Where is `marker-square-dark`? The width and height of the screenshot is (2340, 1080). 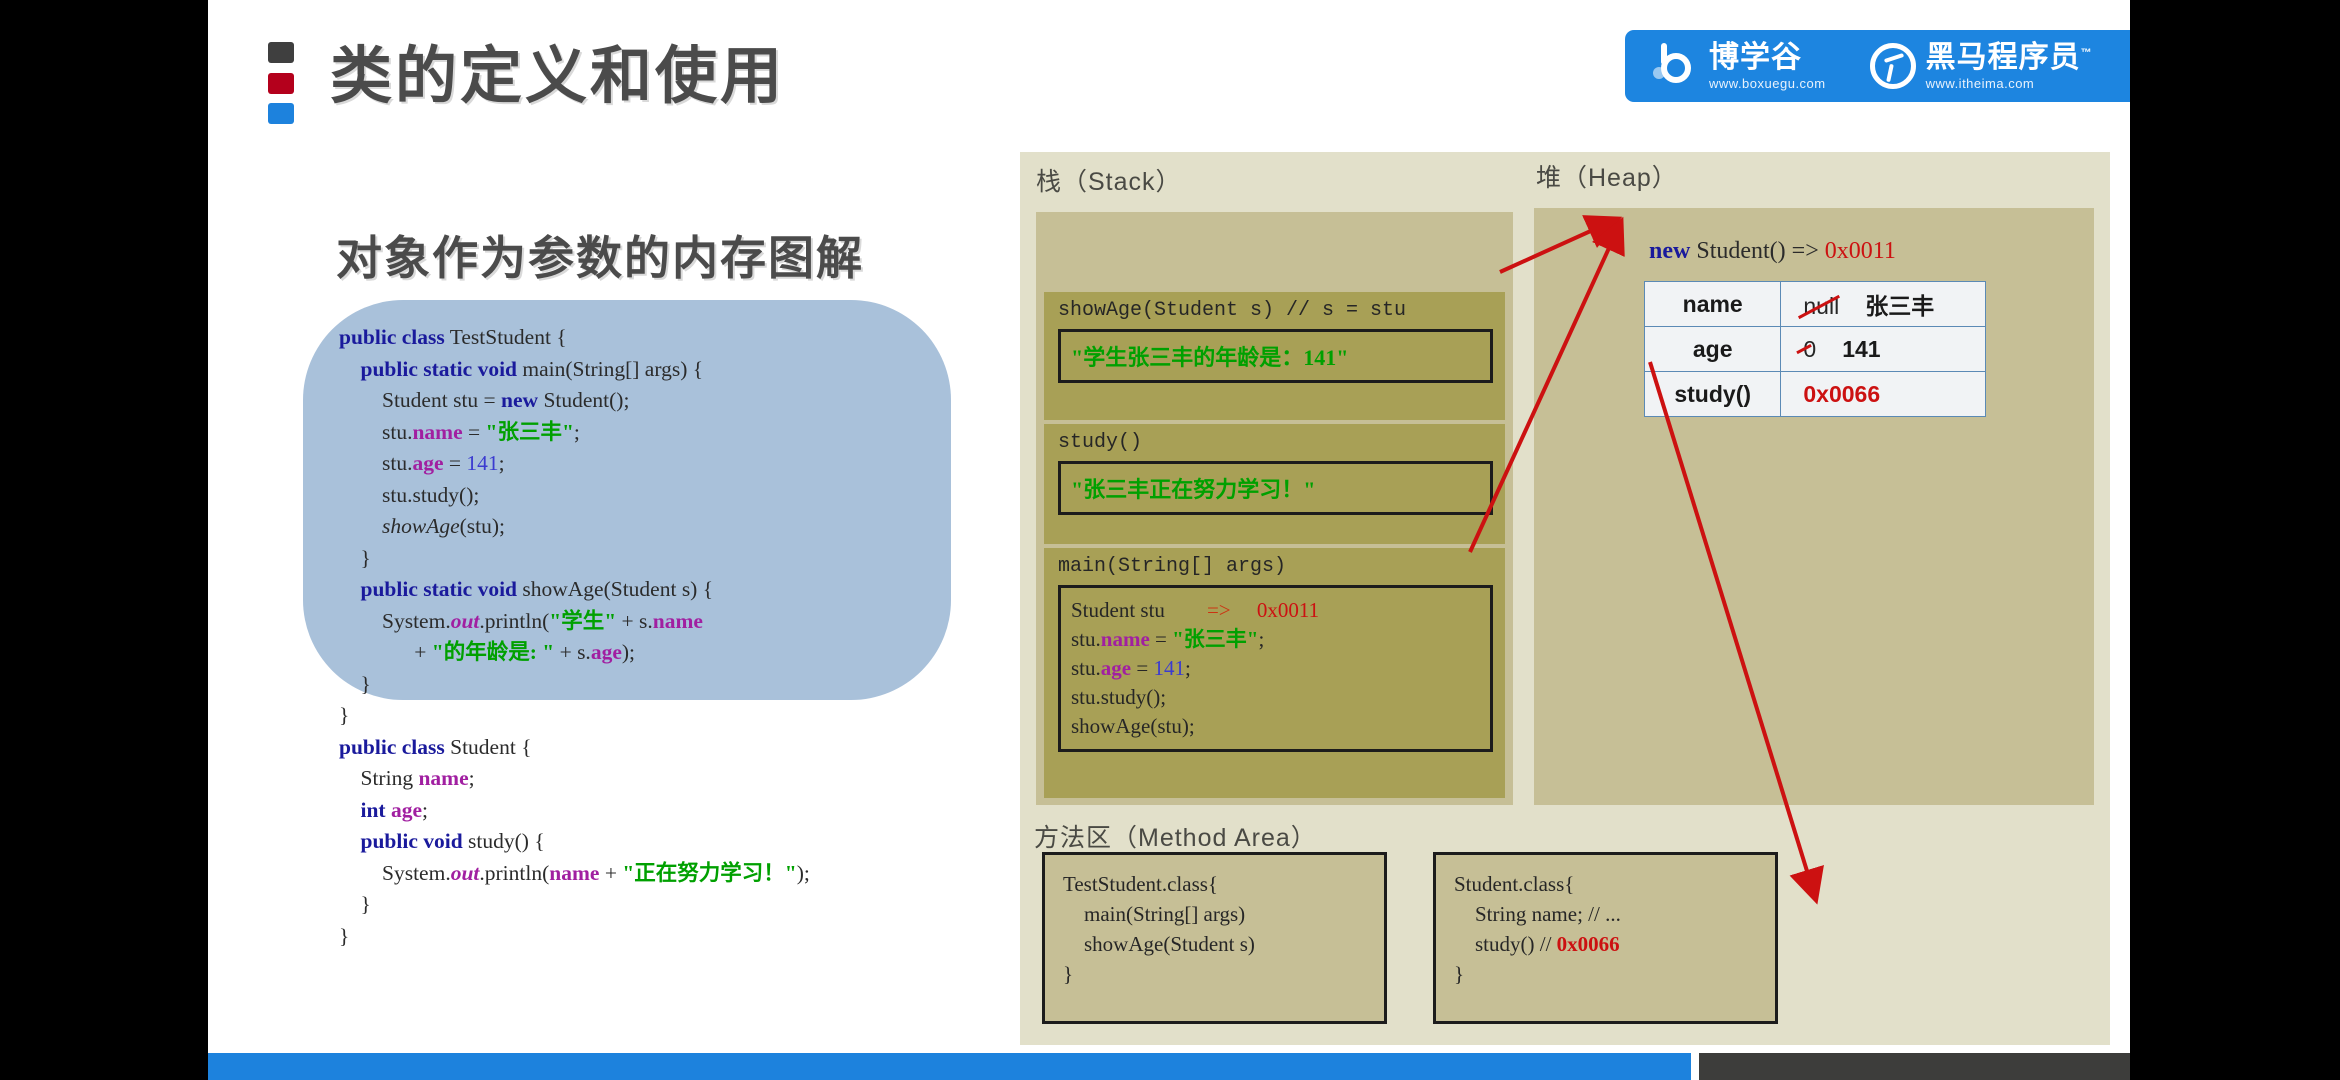 marker-square-dark is located at coordinates (281, 52).